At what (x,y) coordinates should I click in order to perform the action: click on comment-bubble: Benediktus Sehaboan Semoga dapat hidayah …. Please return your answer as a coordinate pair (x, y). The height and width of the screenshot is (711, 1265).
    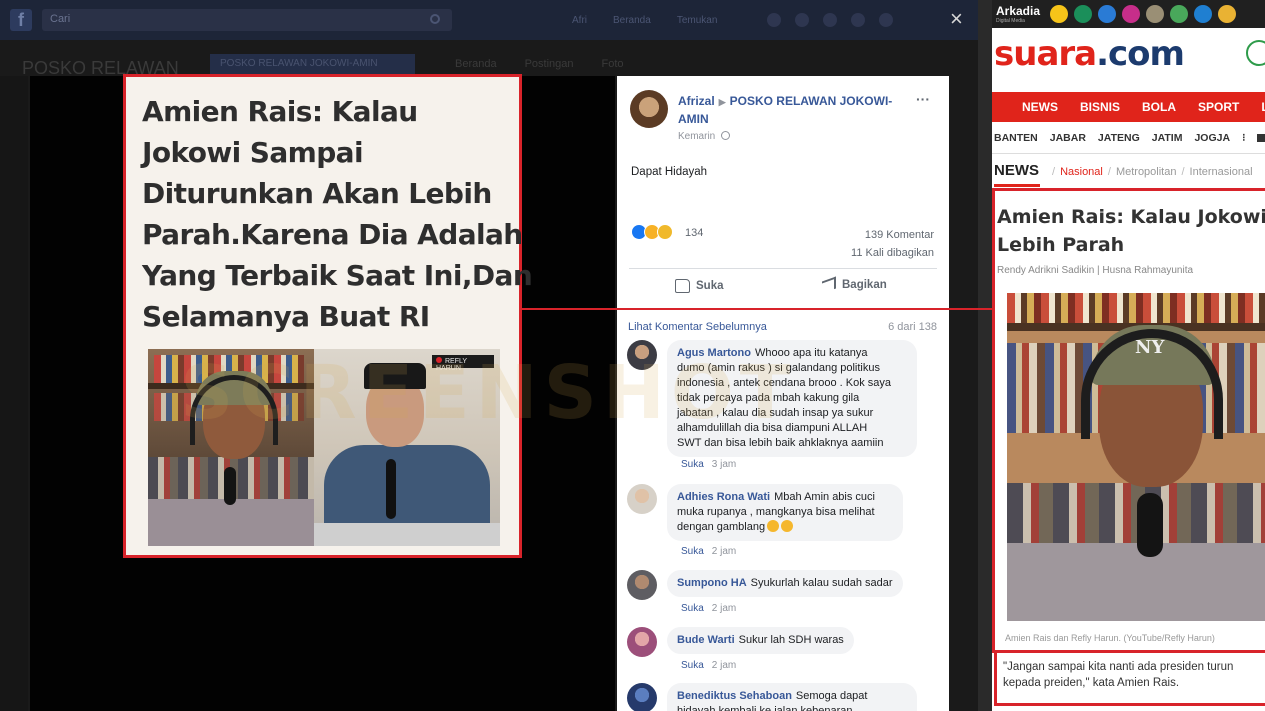
    Looking at the image, I should click on (792, 697).